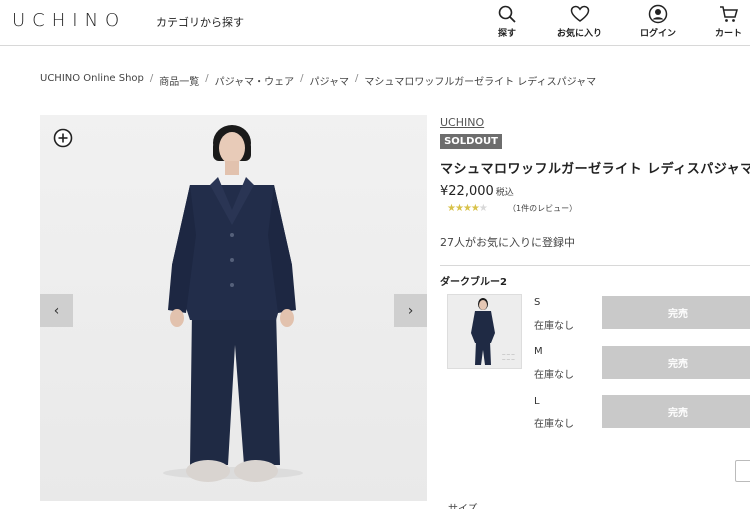  What do you see at coordinates (69, 20) in the screenshot?
I see `site-logo: UCHINO` at bounding box center [69, 20].